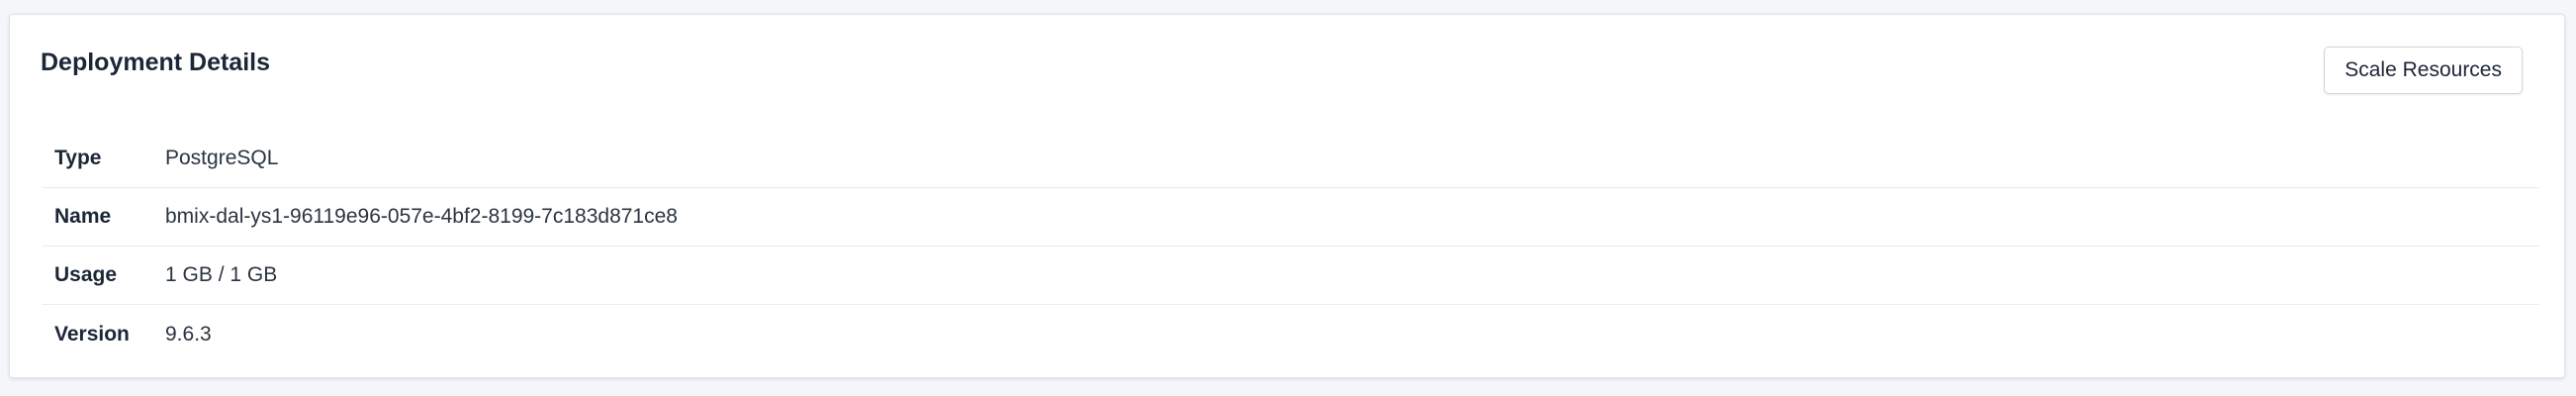 The image size is (2576, 396). What do you see at coordinates (2423, 70) in the screenshot?
I see `scale-resources-button: Scale Resources` at bounding box center [2423, 70].